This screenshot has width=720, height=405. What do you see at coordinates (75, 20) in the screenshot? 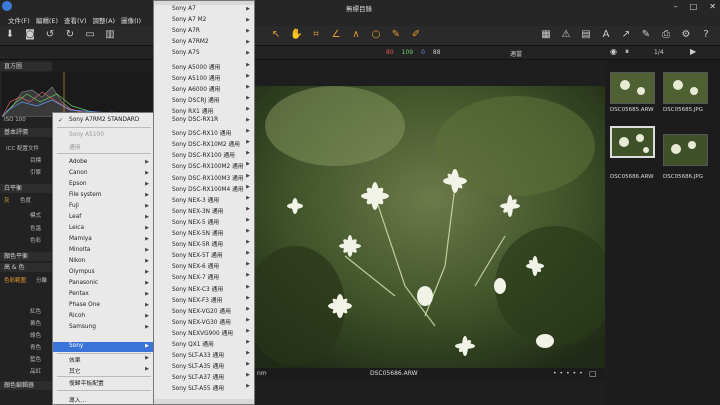
I see `menu-view: 查看(V)` at bounding box center [75, 20].